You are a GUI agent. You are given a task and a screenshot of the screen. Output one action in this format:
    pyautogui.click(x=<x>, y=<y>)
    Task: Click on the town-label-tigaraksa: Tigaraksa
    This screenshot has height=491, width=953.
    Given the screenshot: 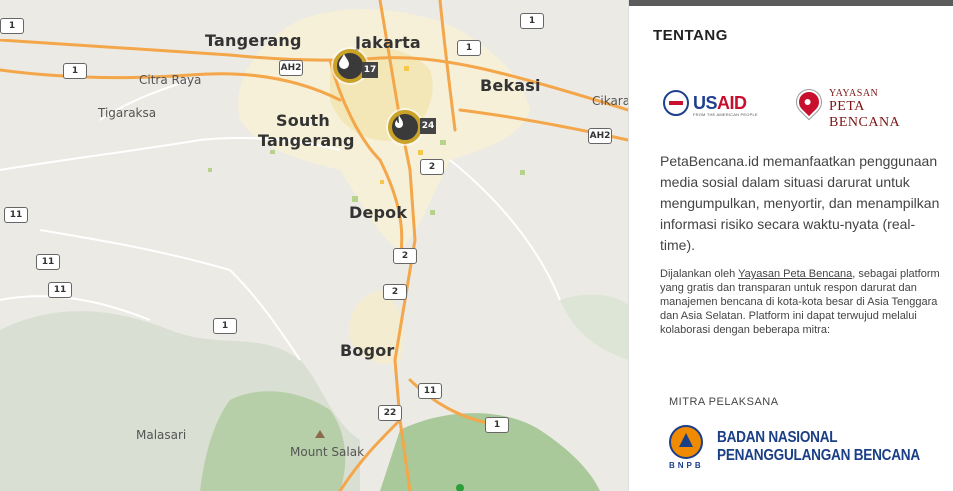 What is the action you would take?
    pyautogui.click(x=127, y=113)
    